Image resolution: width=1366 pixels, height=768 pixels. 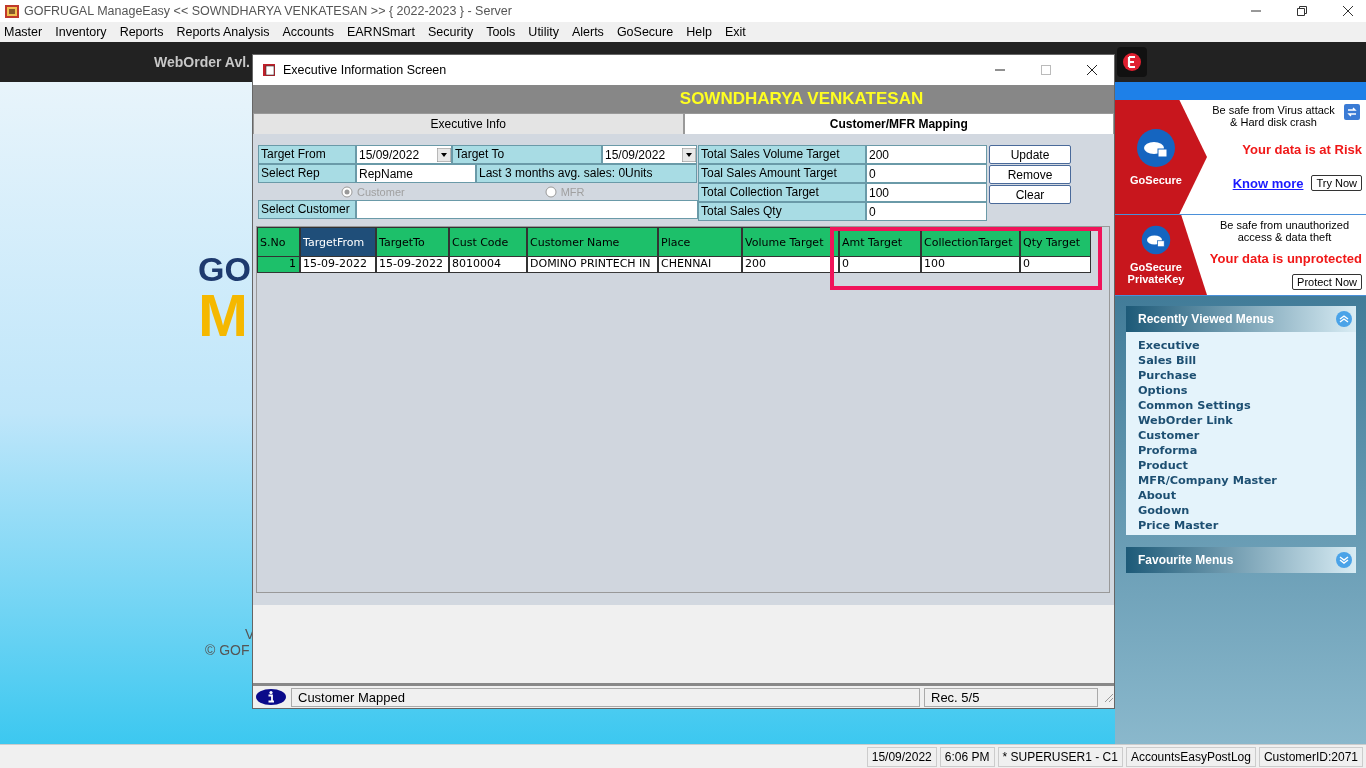 I want to click on menu-item: Master, so click(x=23, y=32).